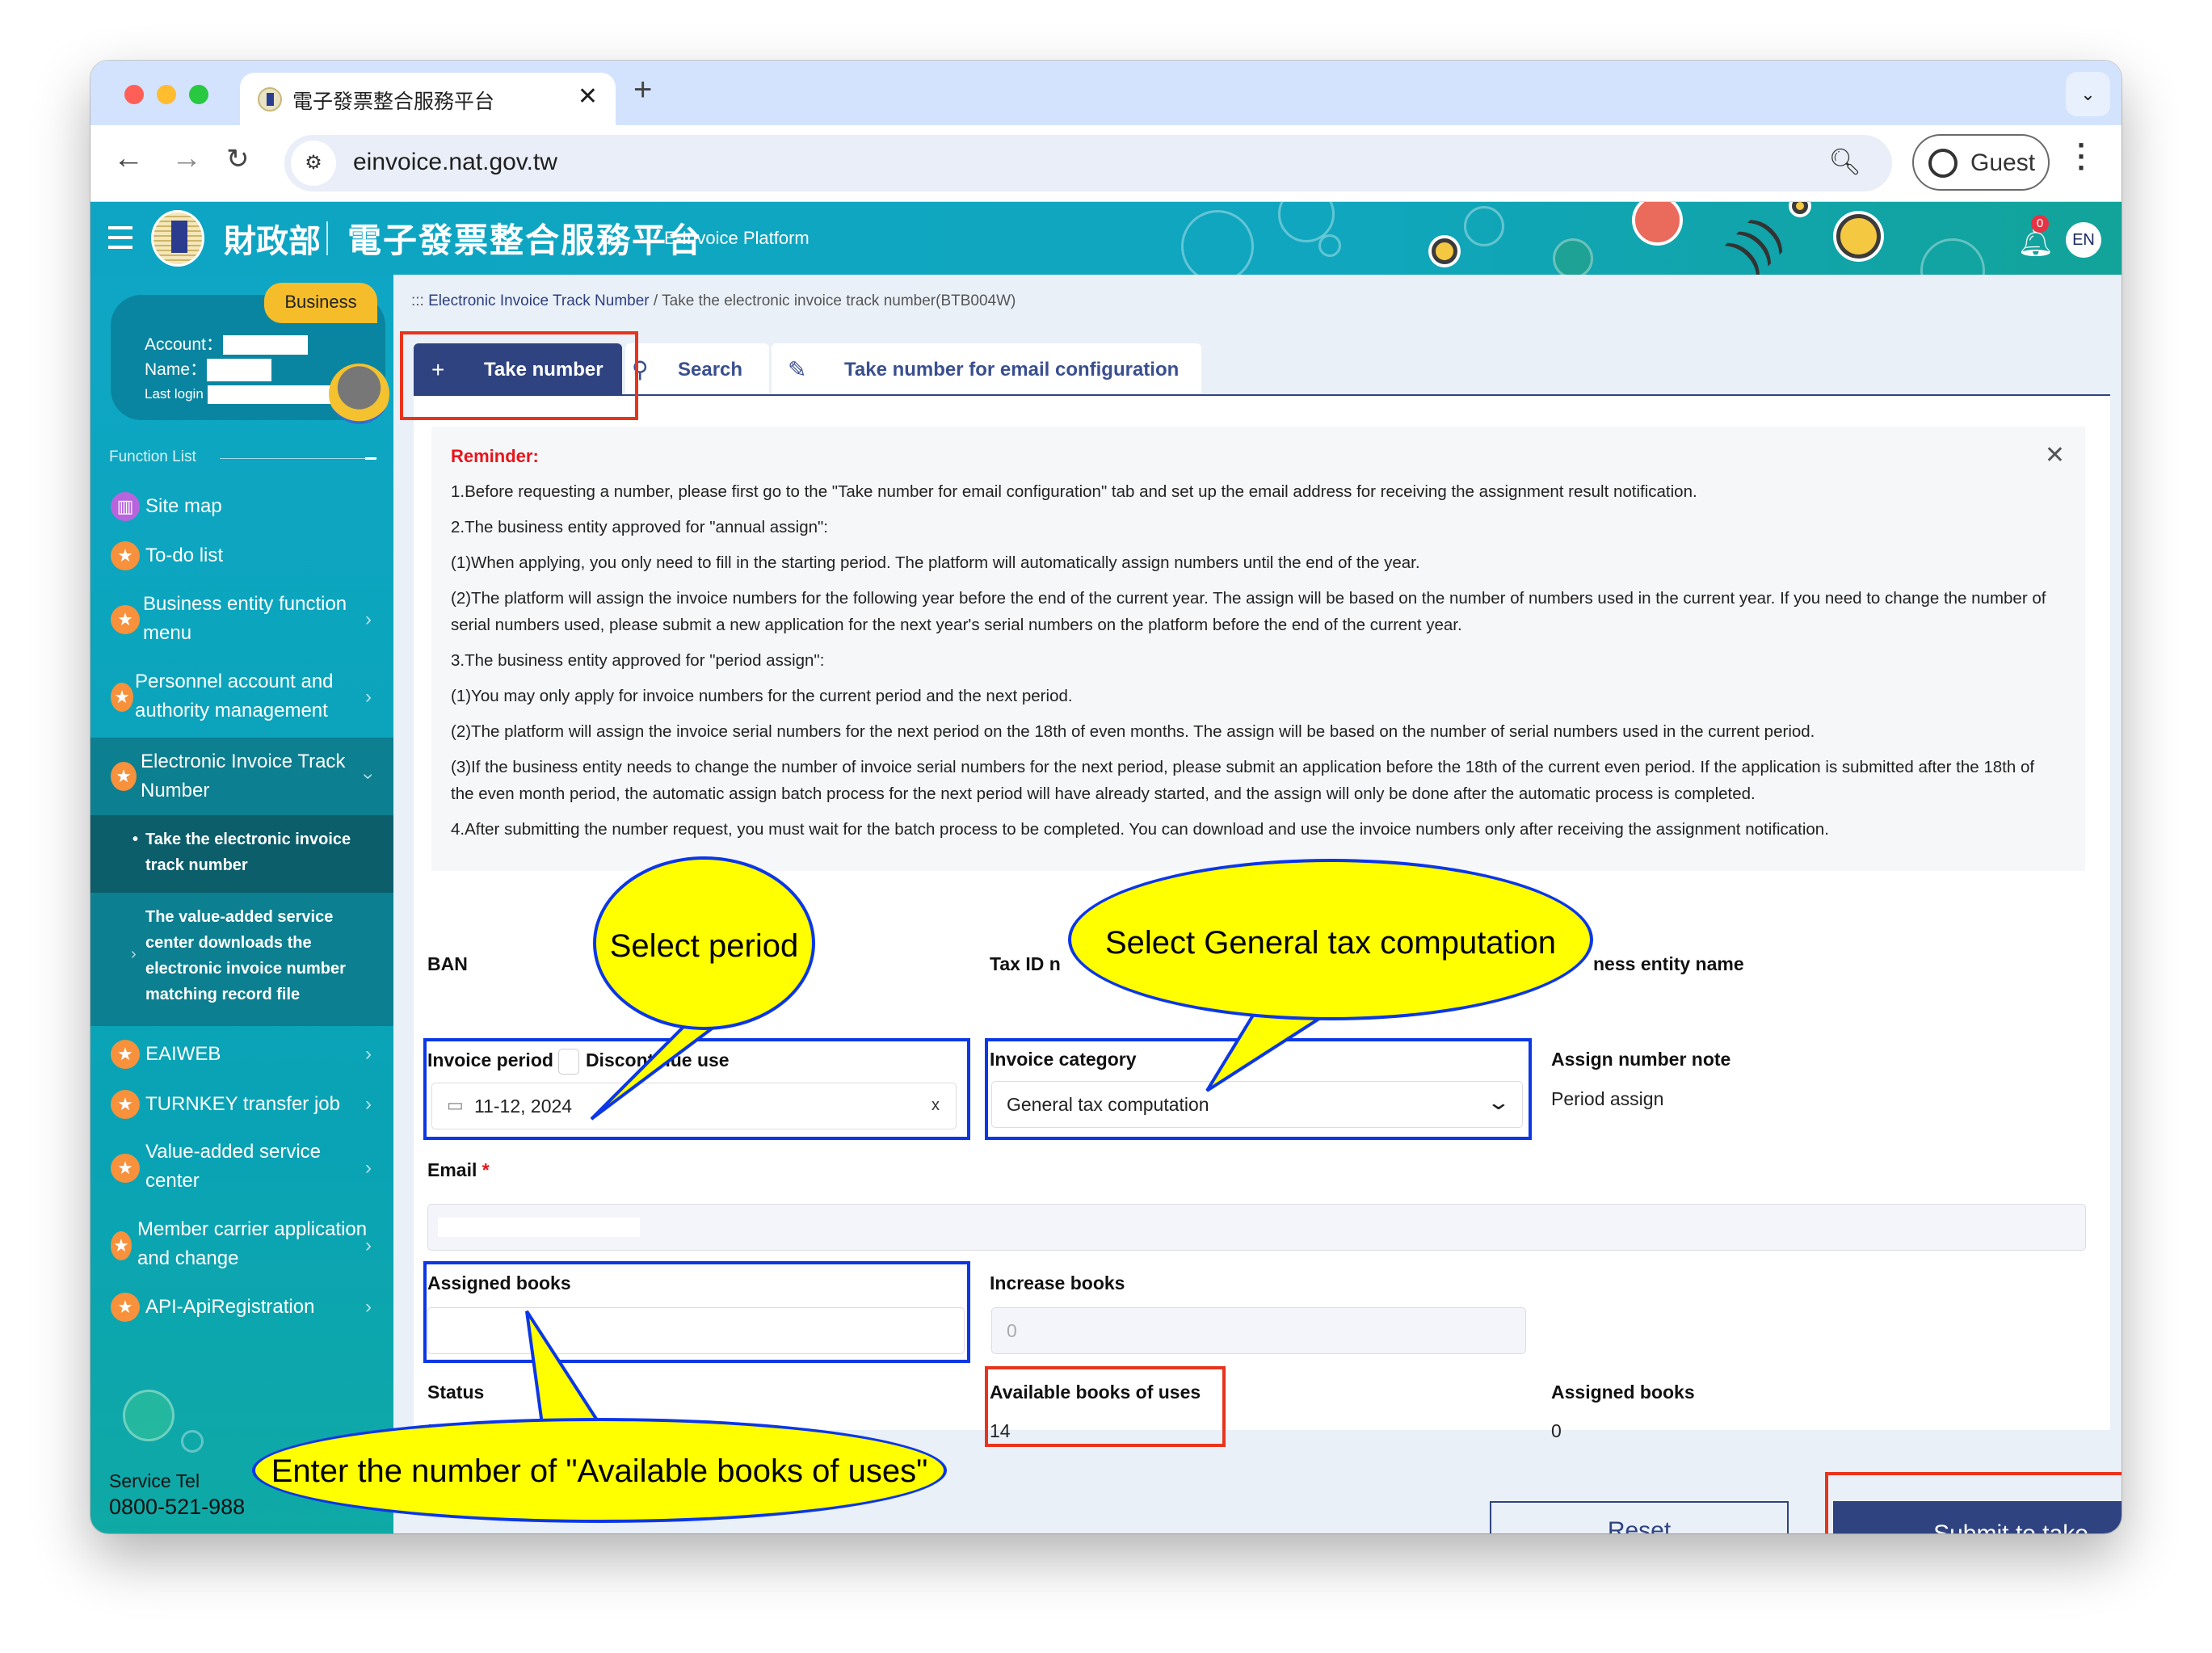 This screenshot has width=2212, height=1653. What do you see at coordinates (704, 943) in the screenshot?
I see `callout-select-period: Select period` at bounding box center [704, 943].